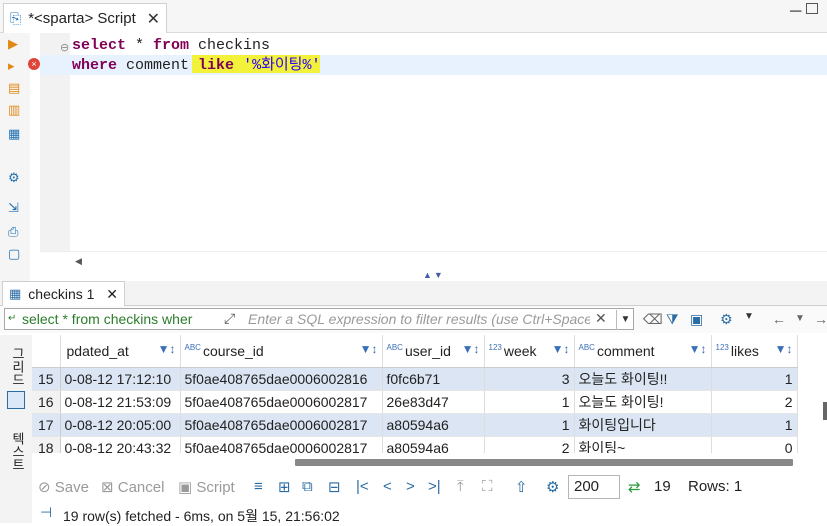 Image resolution: width=827 pixels, height=526 pixels. Describe the element at coordinates (12, 318) in the screenshot. I see `query-history-icon: ↵` at that location.